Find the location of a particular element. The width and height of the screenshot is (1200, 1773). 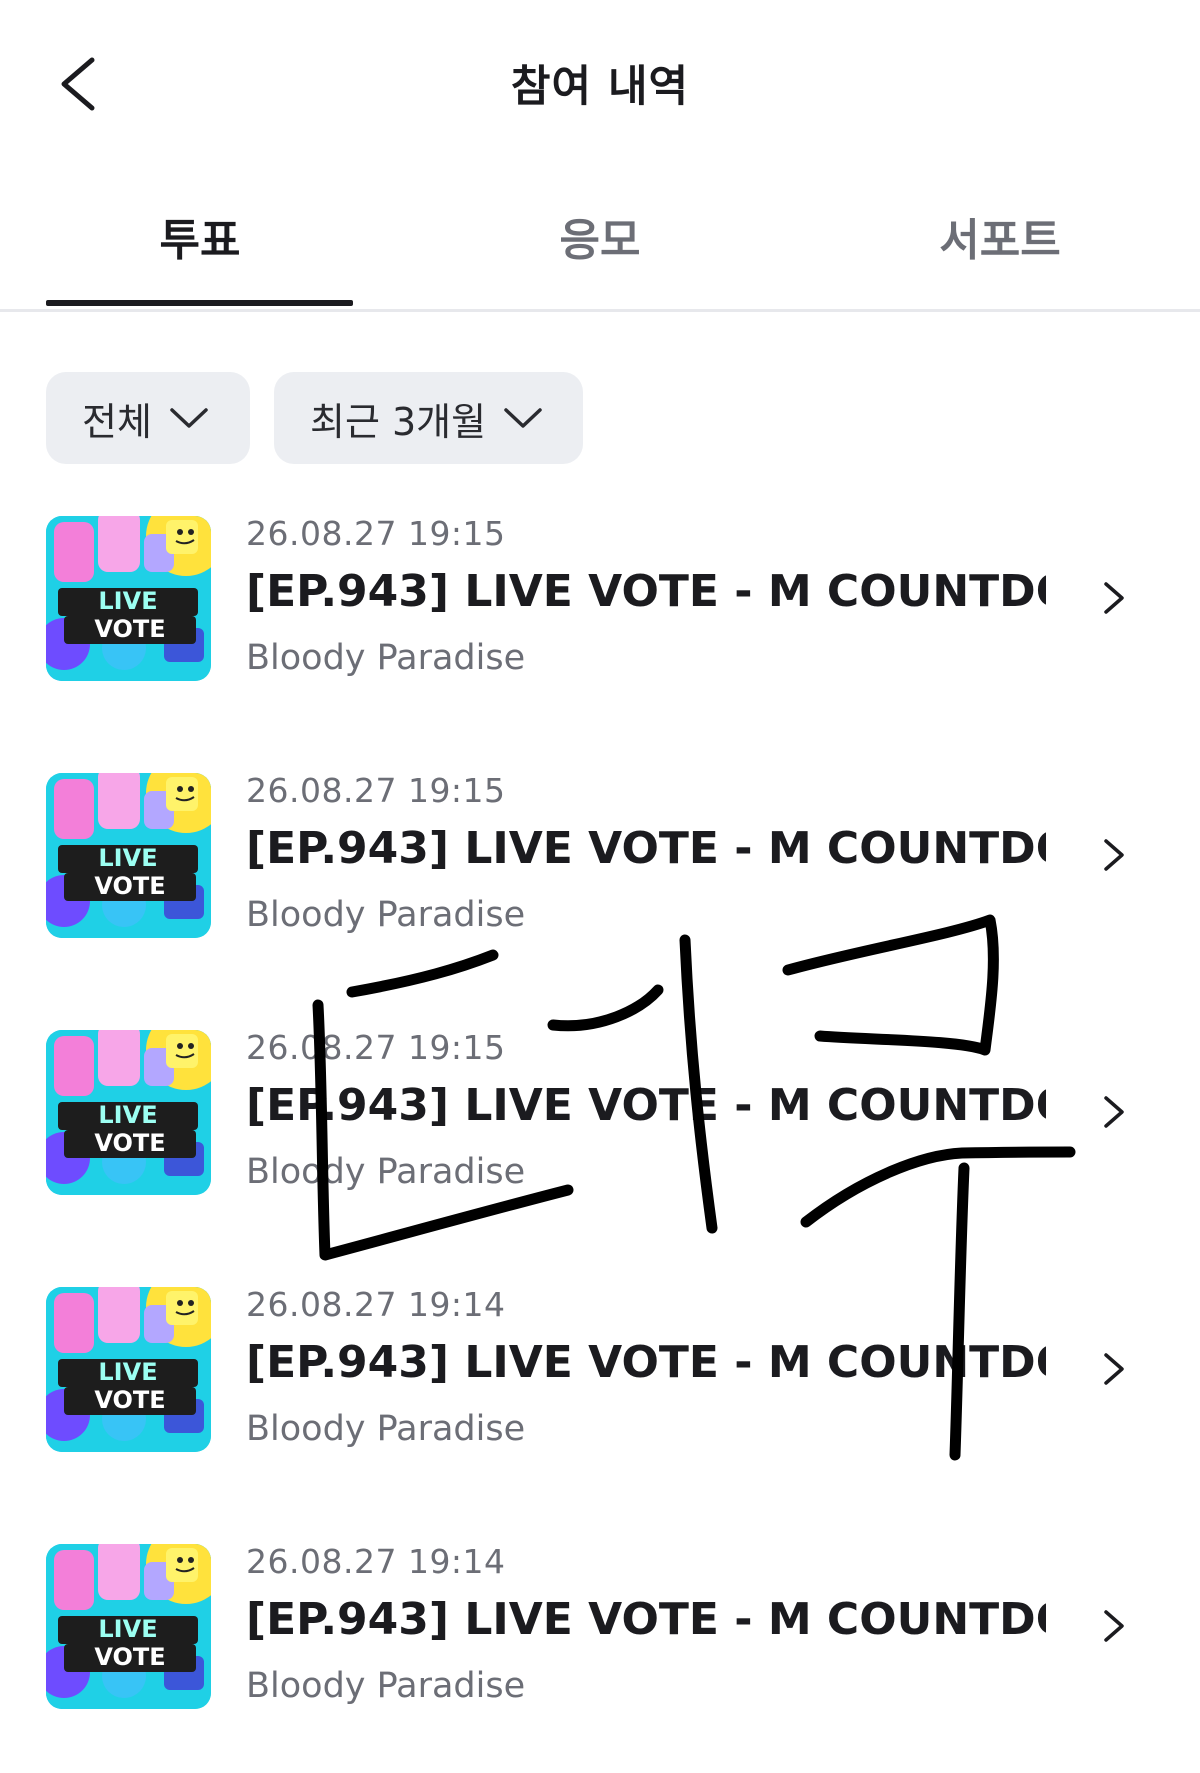

header: 참여 내역 is located at coordinates (600, 85).